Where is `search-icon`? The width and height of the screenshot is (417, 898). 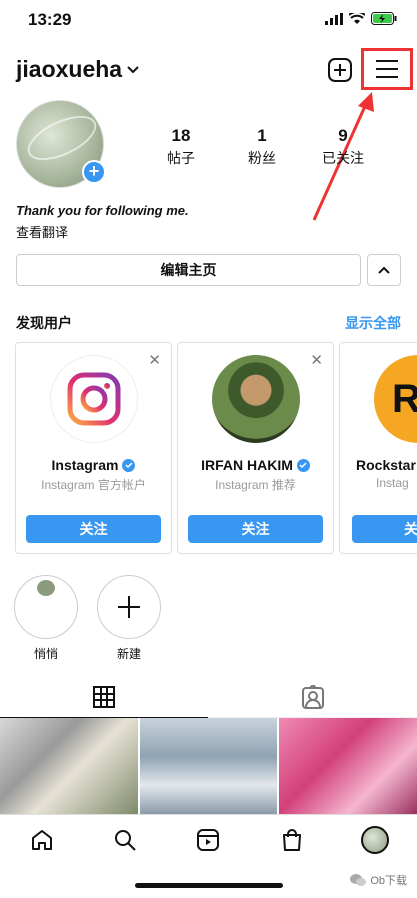
search-icon is located at coordinates (125, 840).